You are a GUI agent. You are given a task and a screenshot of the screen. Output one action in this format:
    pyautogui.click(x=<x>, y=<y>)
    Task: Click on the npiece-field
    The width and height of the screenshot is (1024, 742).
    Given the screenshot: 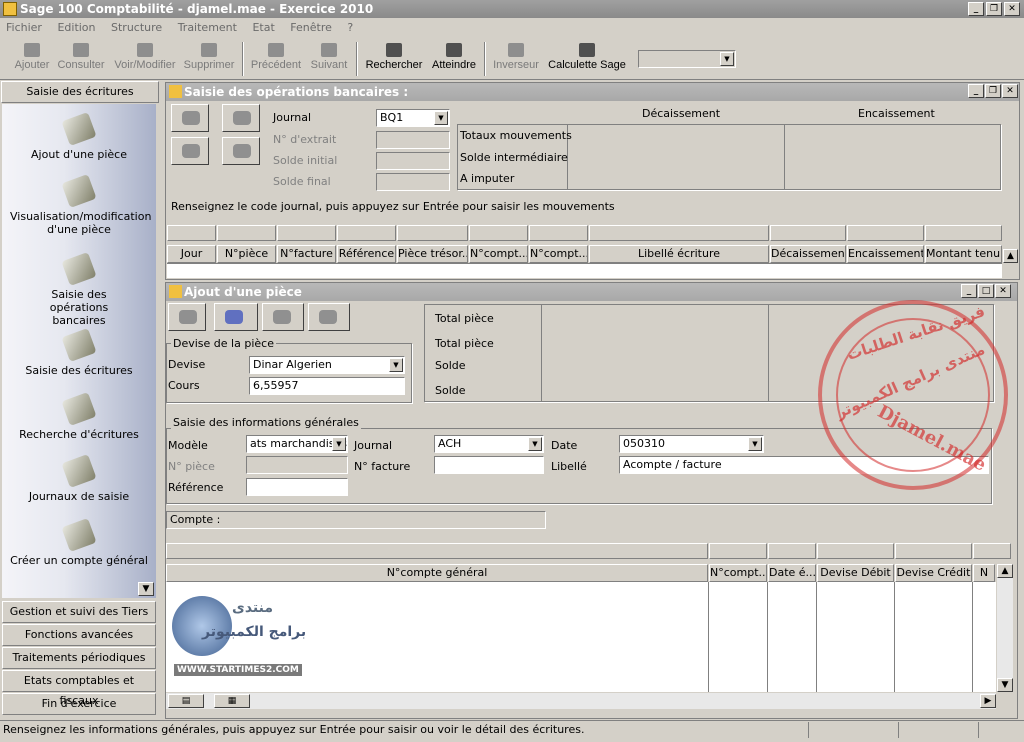 What is the action you would take?
    pyautogui.click(x=297, y=465)
    